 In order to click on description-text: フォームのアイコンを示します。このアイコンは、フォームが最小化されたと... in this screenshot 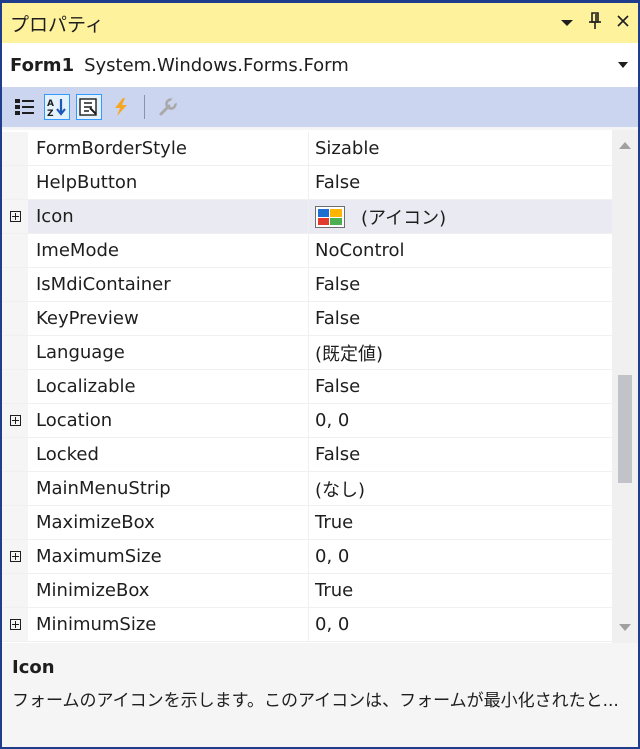, I will do `click(315, 701)`.